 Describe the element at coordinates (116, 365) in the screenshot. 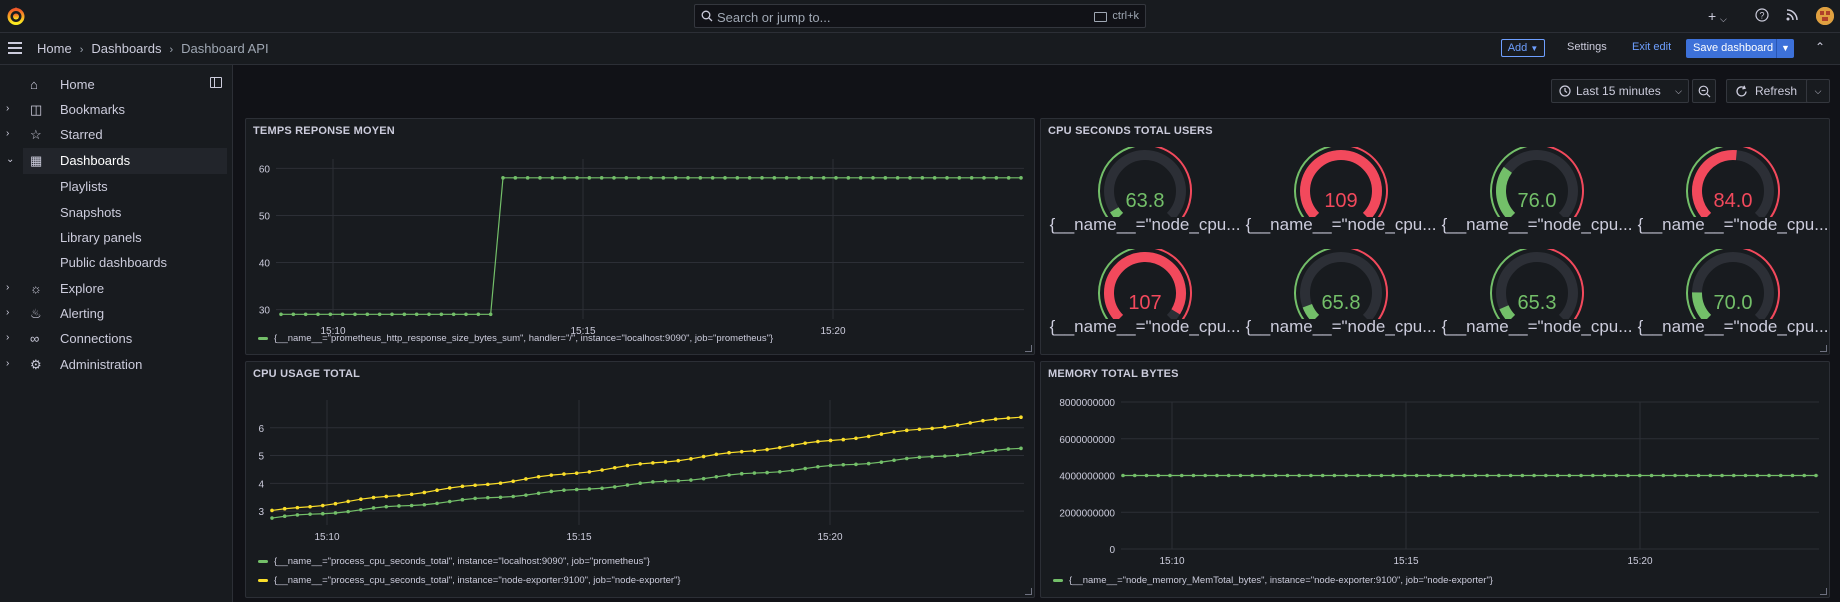

I see `sidebar-item-administration: › ⚙ Administration` at that location.